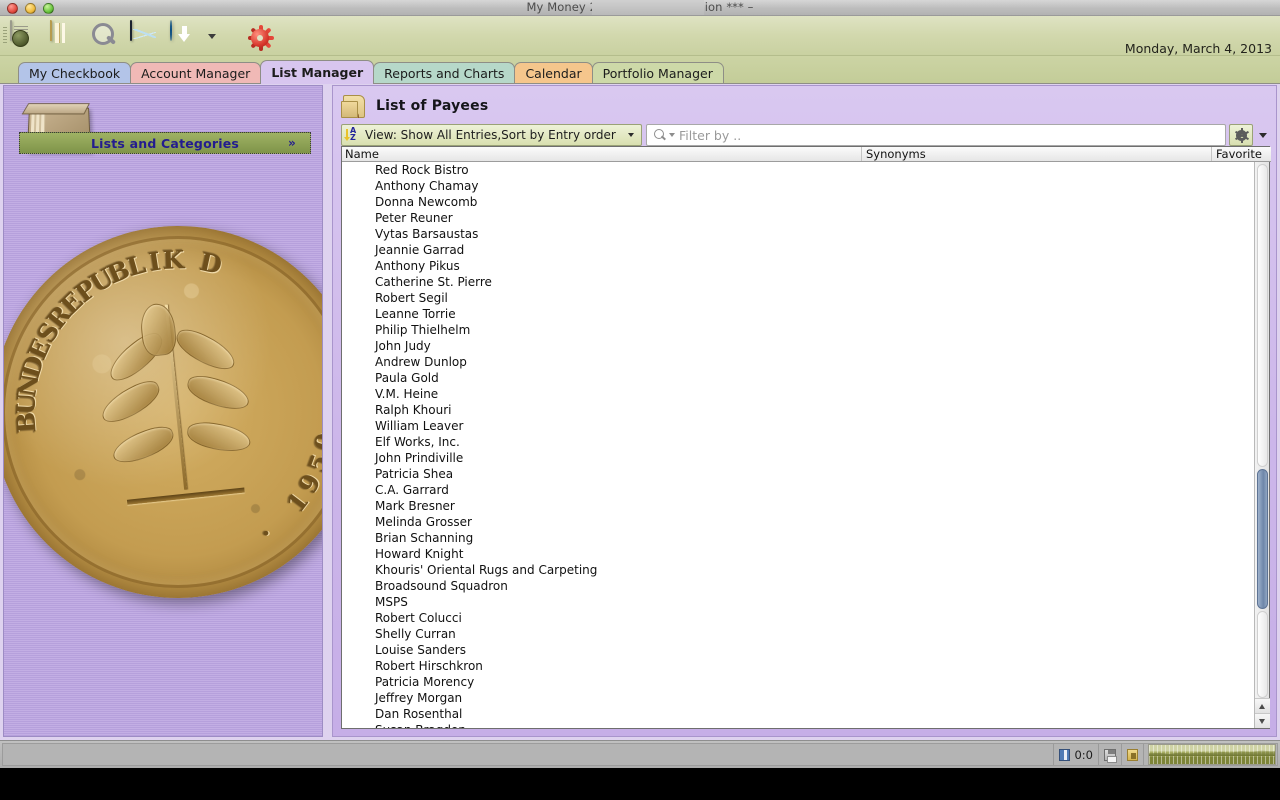  What do you see at coordinates (1262, 539) in the screenshot?
I see `scrollbar-thumb` at bounding box center [1262, 539].